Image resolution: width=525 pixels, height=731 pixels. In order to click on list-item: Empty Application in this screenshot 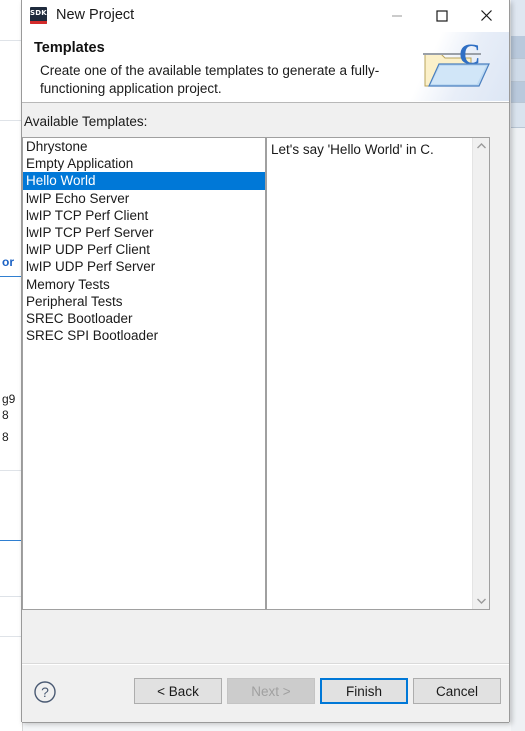, I will do `click(144, 163)`.